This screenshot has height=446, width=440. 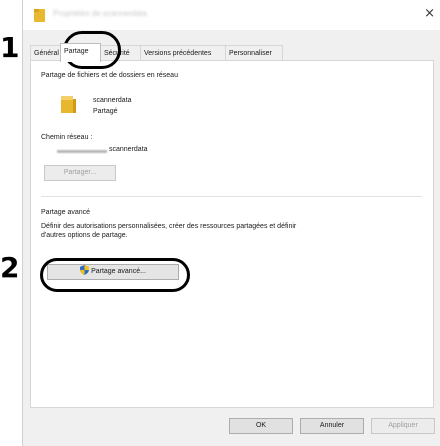 I want to click on title-bar: Propriétés de scannerdata ×, so click(x=231, y=15).